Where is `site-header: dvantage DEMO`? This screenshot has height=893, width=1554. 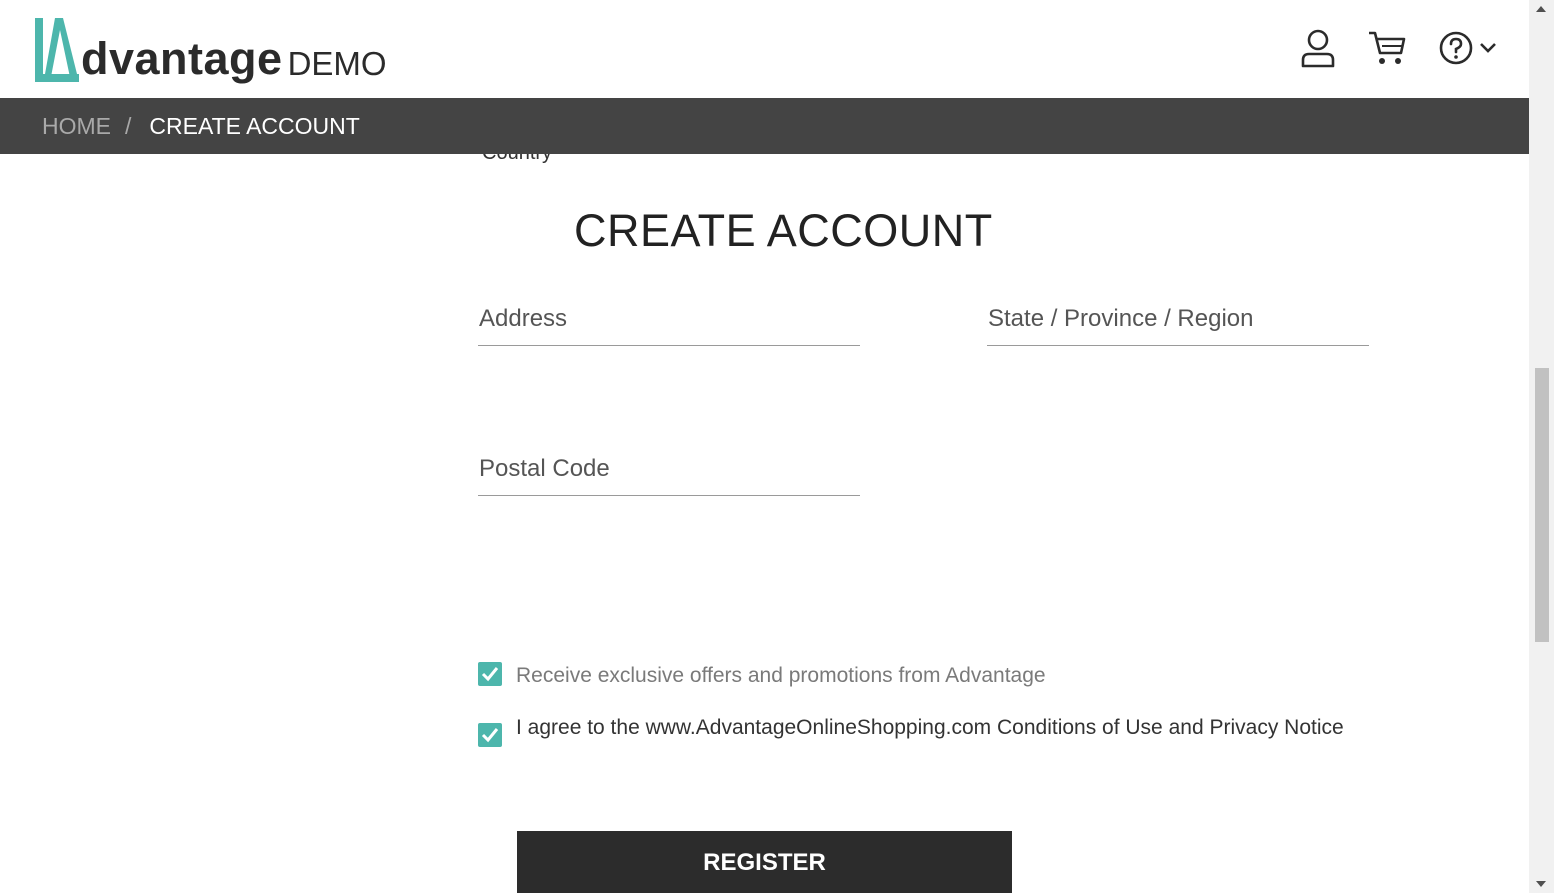 site-header: dvantage DEMO is located at coordinates (764, 49).